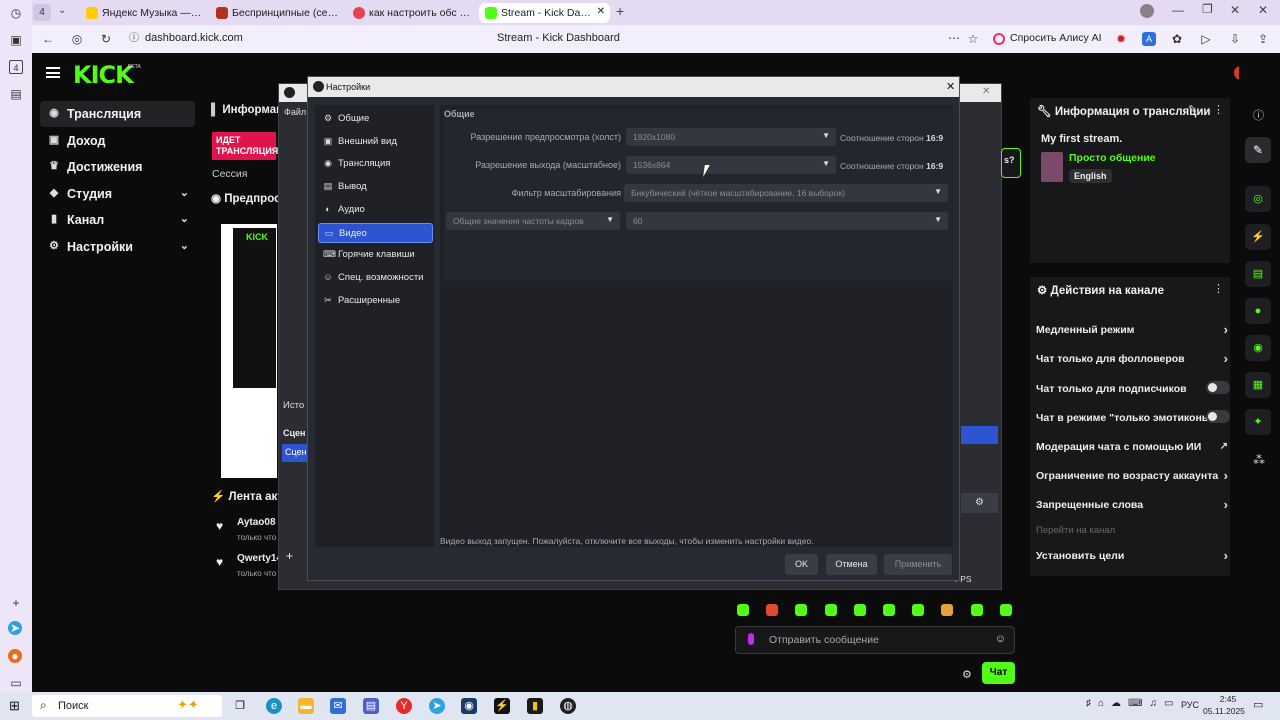  I want to click on flash-icon: ⚡, so click(1258, 237).